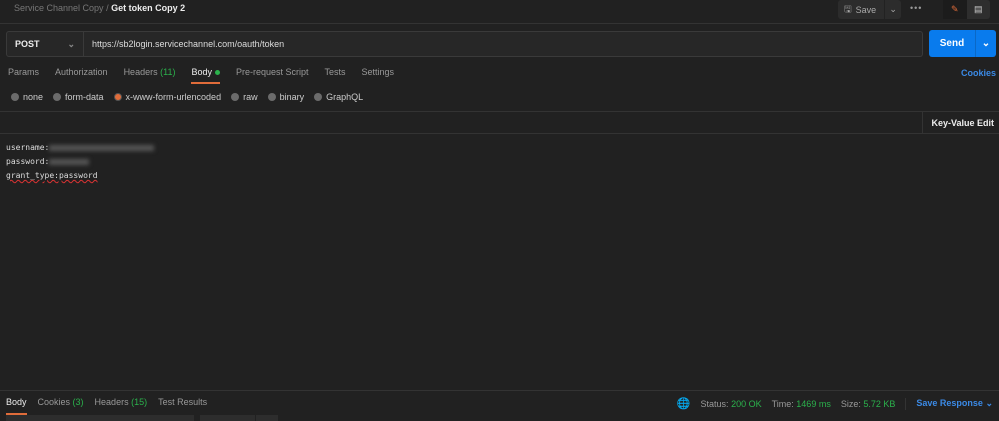  Describe the element at coordinates (345, 97) in the screenshot. I see `radio-label: GraphQL` at that location.